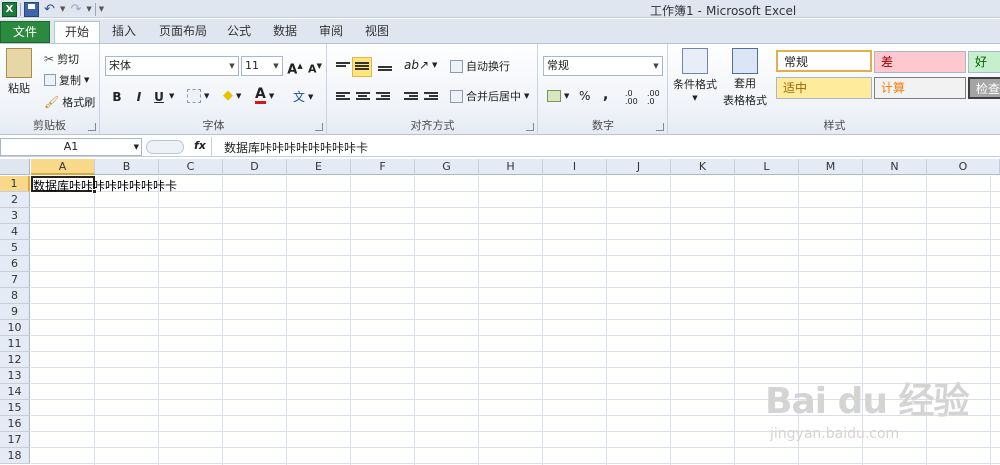 The width and height of the screenshot is (1000, 465). What do you see at coordinates (824, 88) in the screenshot?
I see `style-neutral: 适中` at bounding box center [824, 88].